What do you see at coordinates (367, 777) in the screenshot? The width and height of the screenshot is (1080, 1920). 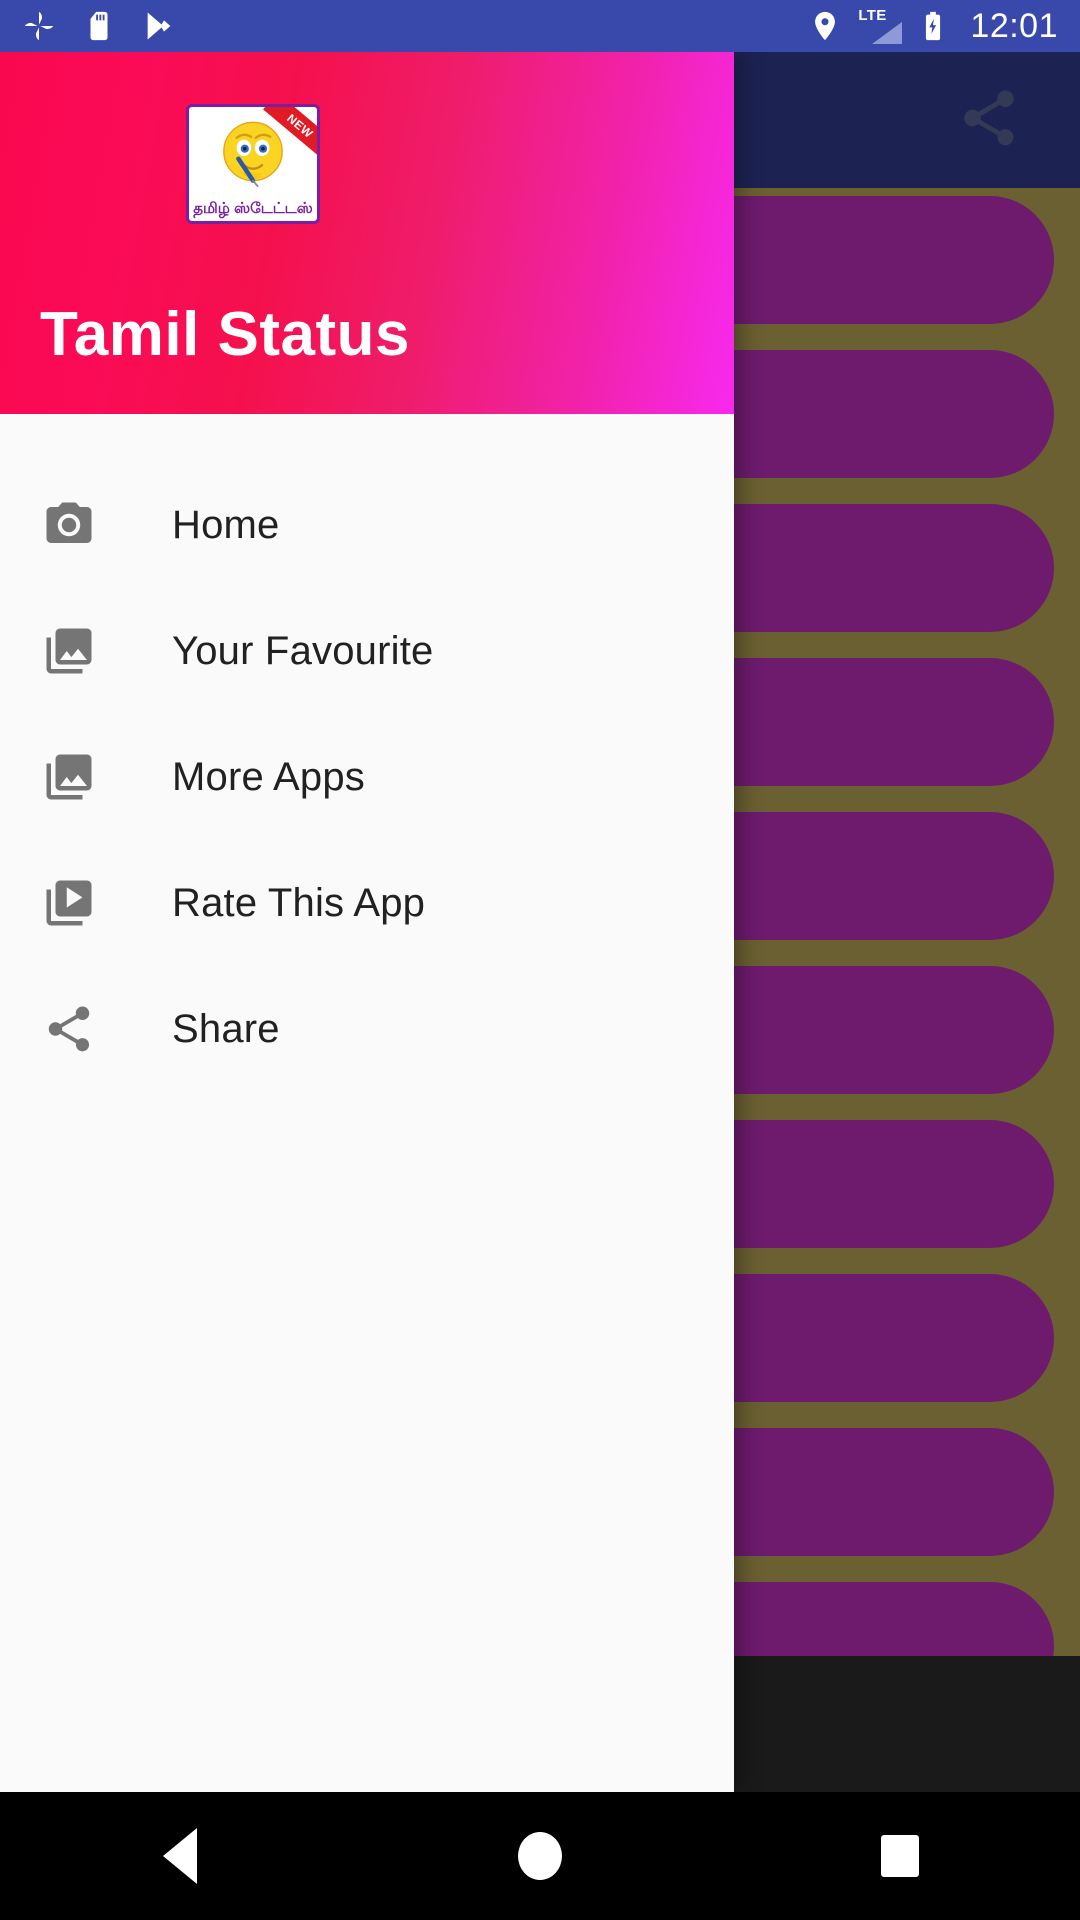 I see `sidebar-item-more-apps: More Apps` at bounding box center [367, 777].